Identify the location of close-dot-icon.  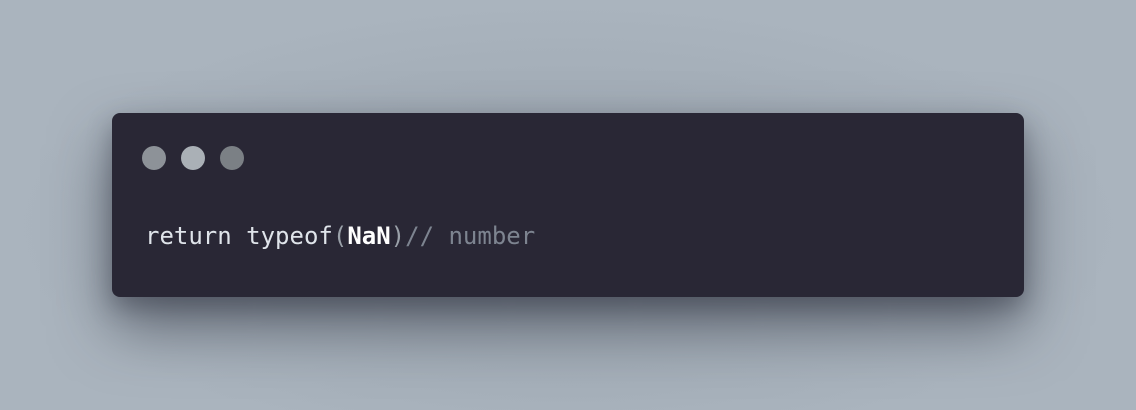
(154, 158).